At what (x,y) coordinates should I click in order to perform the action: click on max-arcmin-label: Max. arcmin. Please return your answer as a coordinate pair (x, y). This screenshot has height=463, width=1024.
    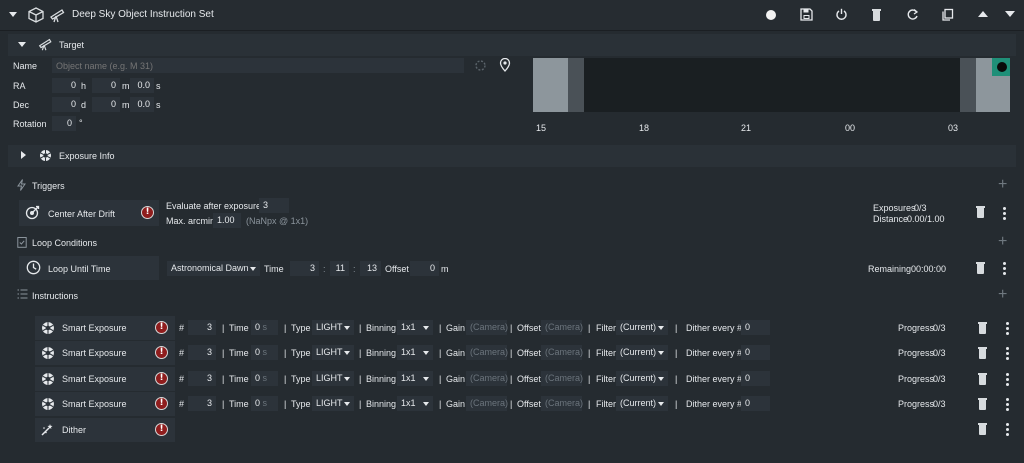
    Looking at the image, I should click on (191, 221).